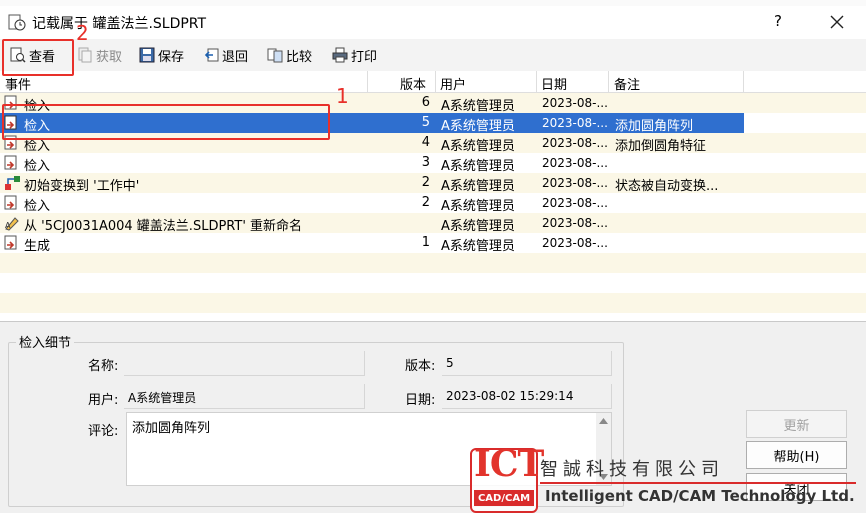  What do you see at coordinates (103, 366) in the screenshot?
I see `name-label: 名称:` at bounding box center [103, 366].